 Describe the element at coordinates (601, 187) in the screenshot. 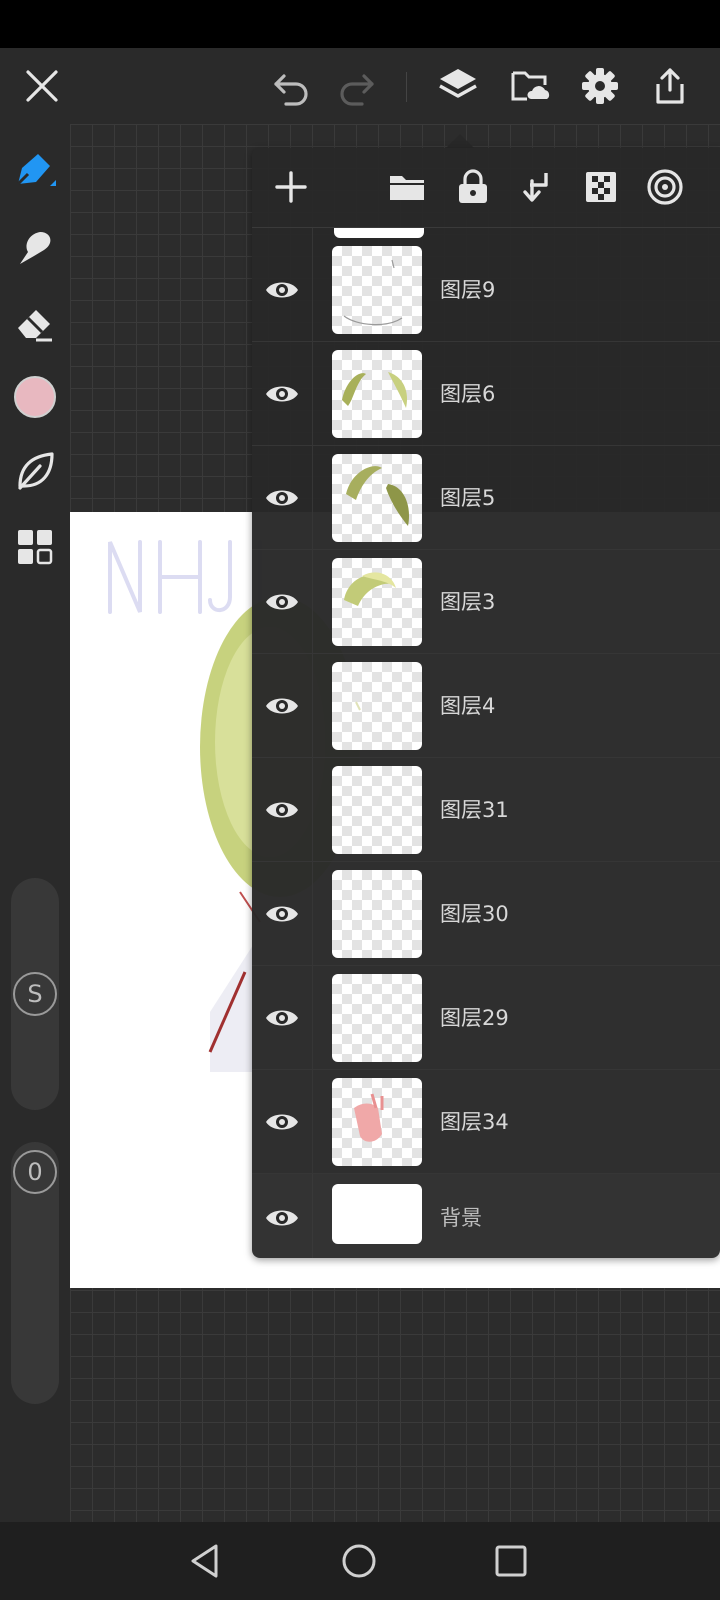

I see `alpha-lock-button` at that location.